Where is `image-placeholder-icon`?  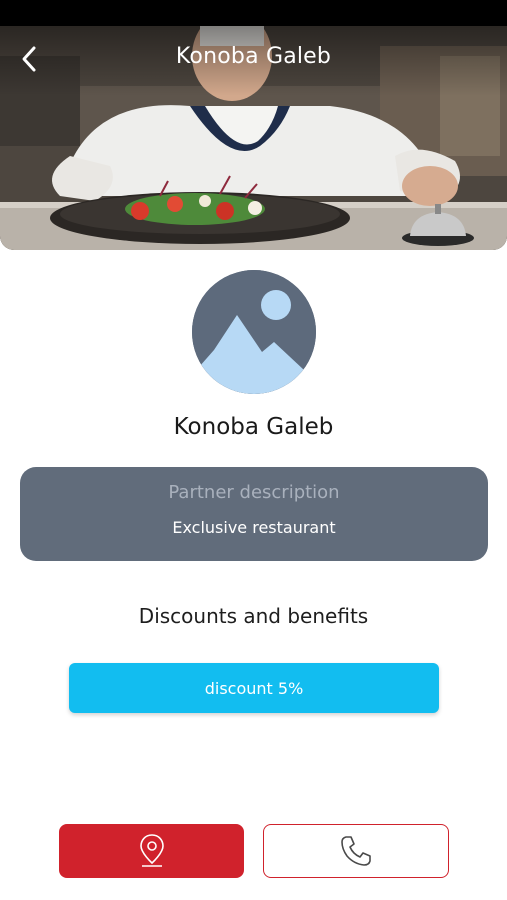 image-placeholder-icon is located at coordinates (254, 332).